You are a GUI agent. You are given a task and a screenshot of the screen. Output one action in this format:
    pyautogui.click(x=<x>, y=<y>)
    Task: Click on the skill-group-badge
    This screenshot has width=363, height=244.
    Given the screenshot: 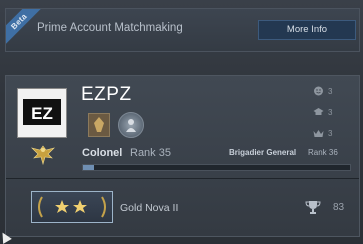 What is the action you would take?
    pyautogui.click(x=72, y=207)
    